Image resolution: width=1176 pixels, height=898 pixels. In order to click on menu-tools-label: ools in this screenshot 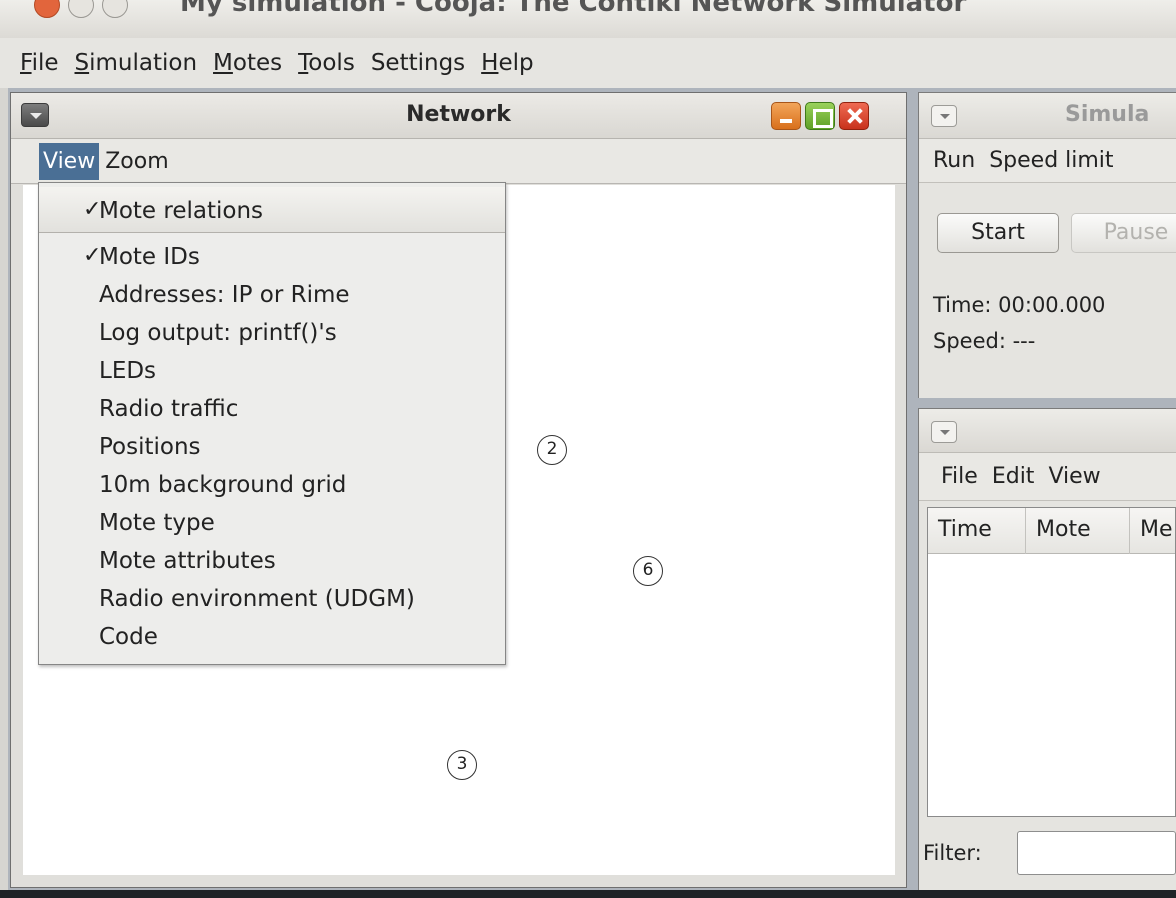, I will do `click(331, 63)`.